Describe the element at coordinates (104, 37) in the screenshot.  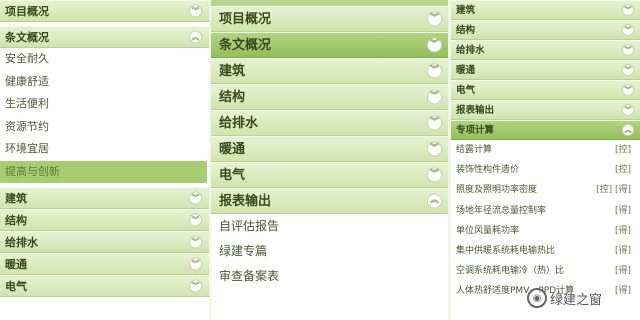
I see `menu-header-clauses: 条文概况 ︽` at that location.